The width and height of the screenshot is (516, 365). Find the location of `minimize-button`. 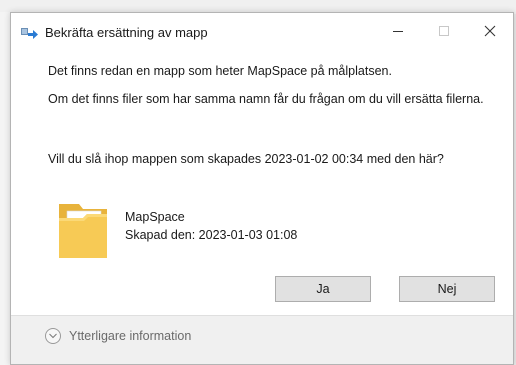

minimize-button is located at coordinates (398, 31).